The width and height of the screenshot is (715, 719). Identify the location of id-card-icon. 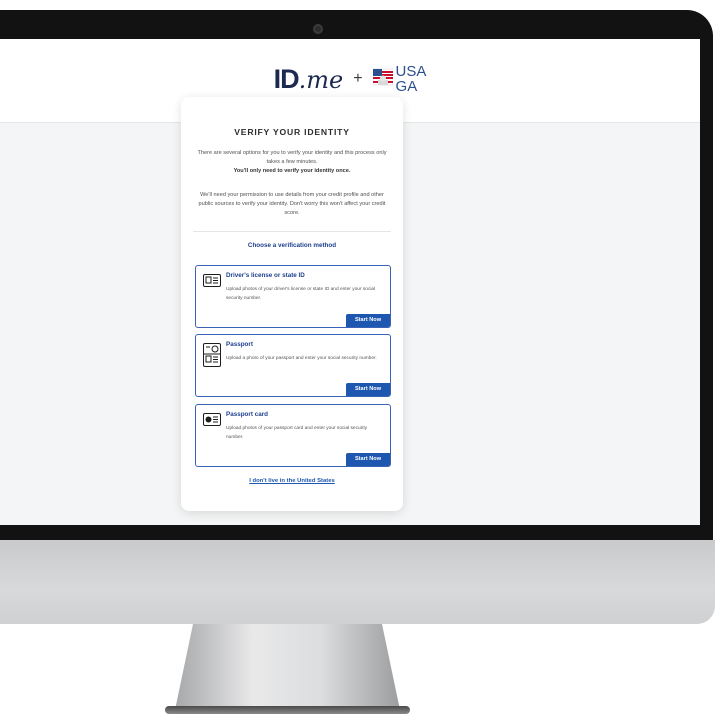
(212, 280).